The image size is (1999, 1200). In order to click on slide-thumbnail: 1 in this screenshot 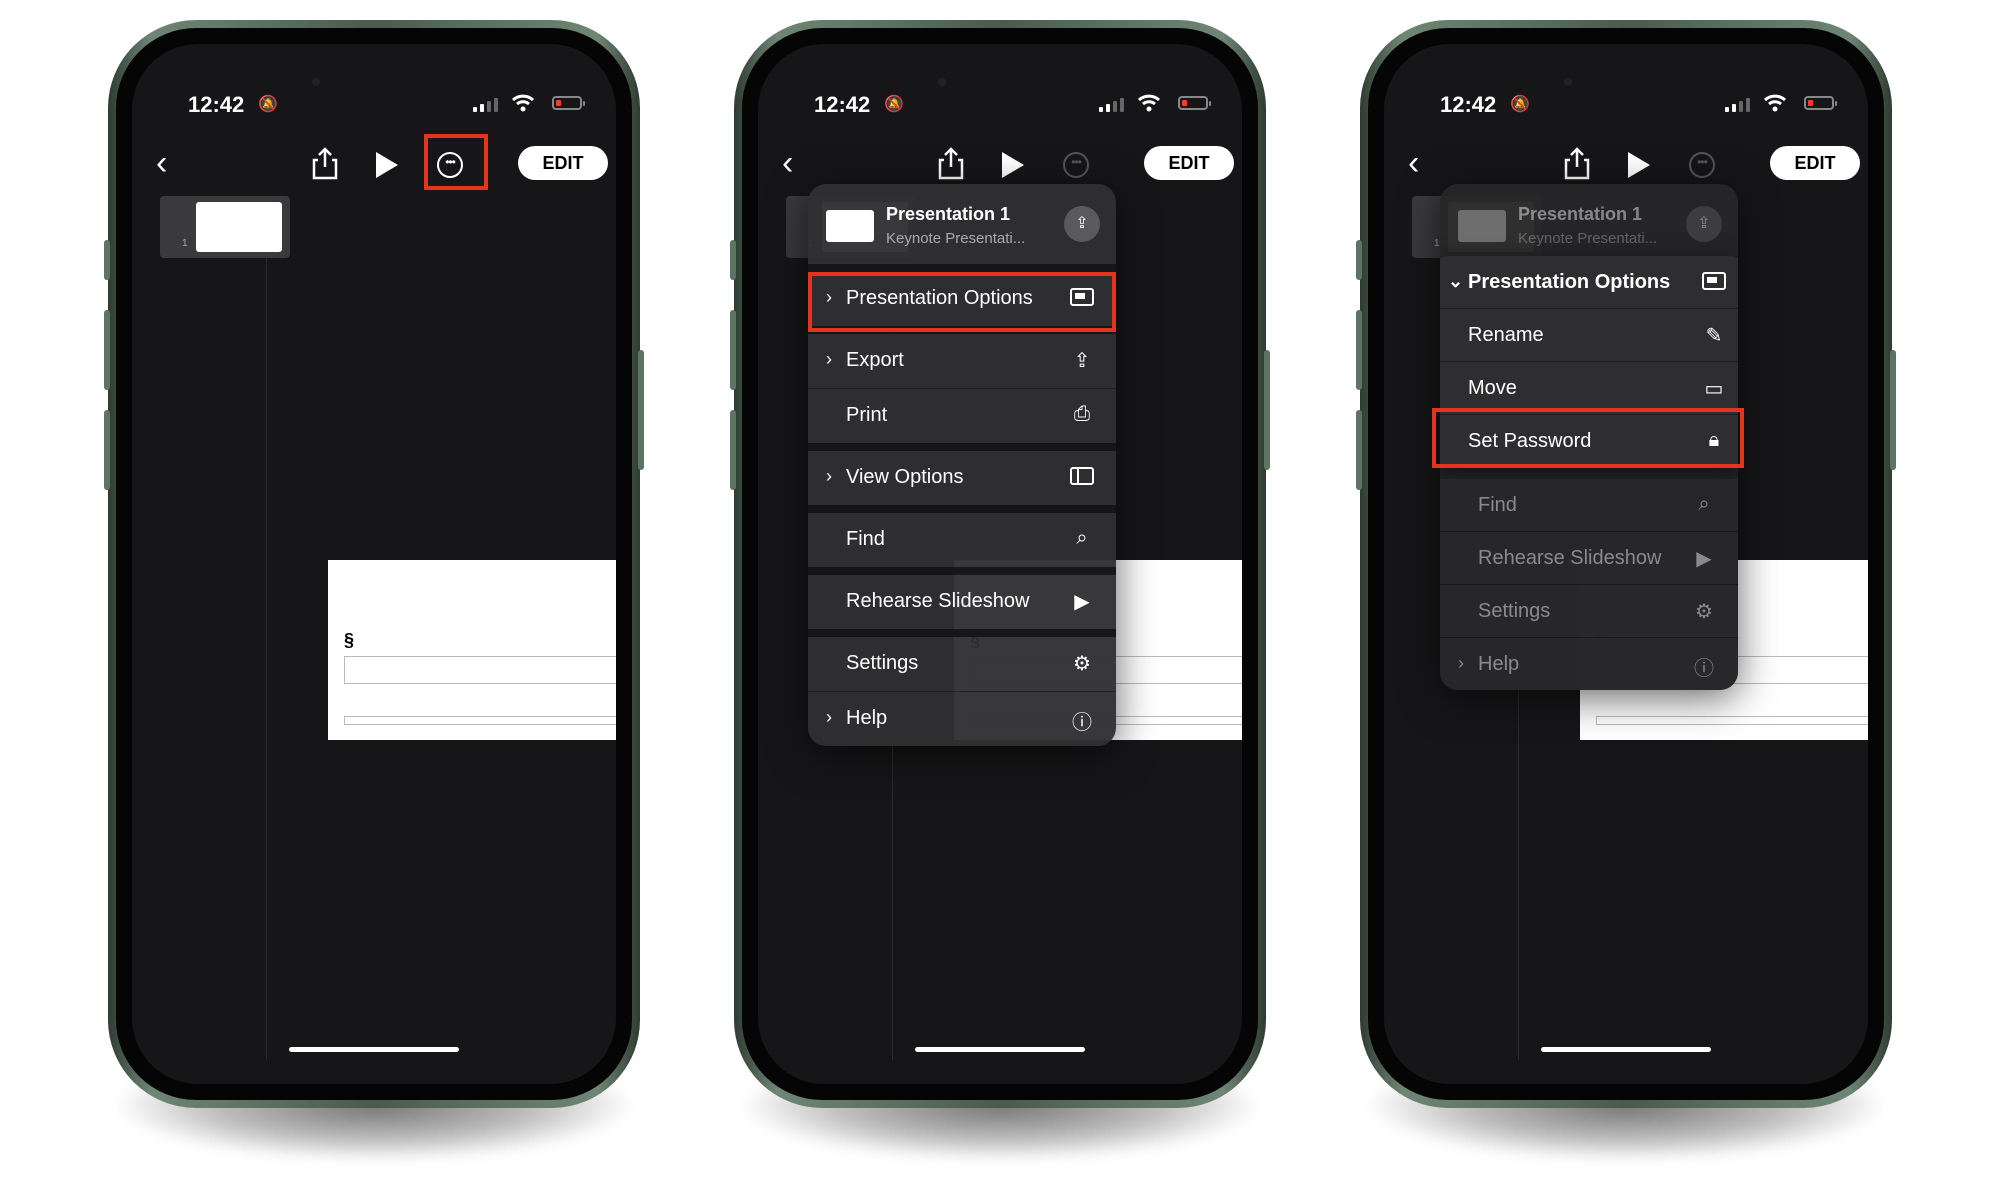, I will do `click(225, 227)`.